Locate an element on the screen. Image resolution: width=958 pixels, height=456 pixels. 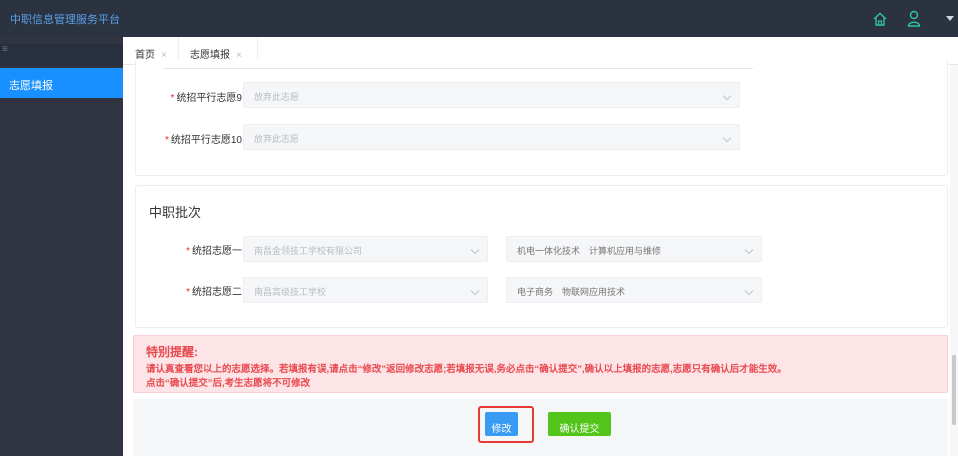
field-label: * 统招志愿一 is located at coordinates (214, 251).